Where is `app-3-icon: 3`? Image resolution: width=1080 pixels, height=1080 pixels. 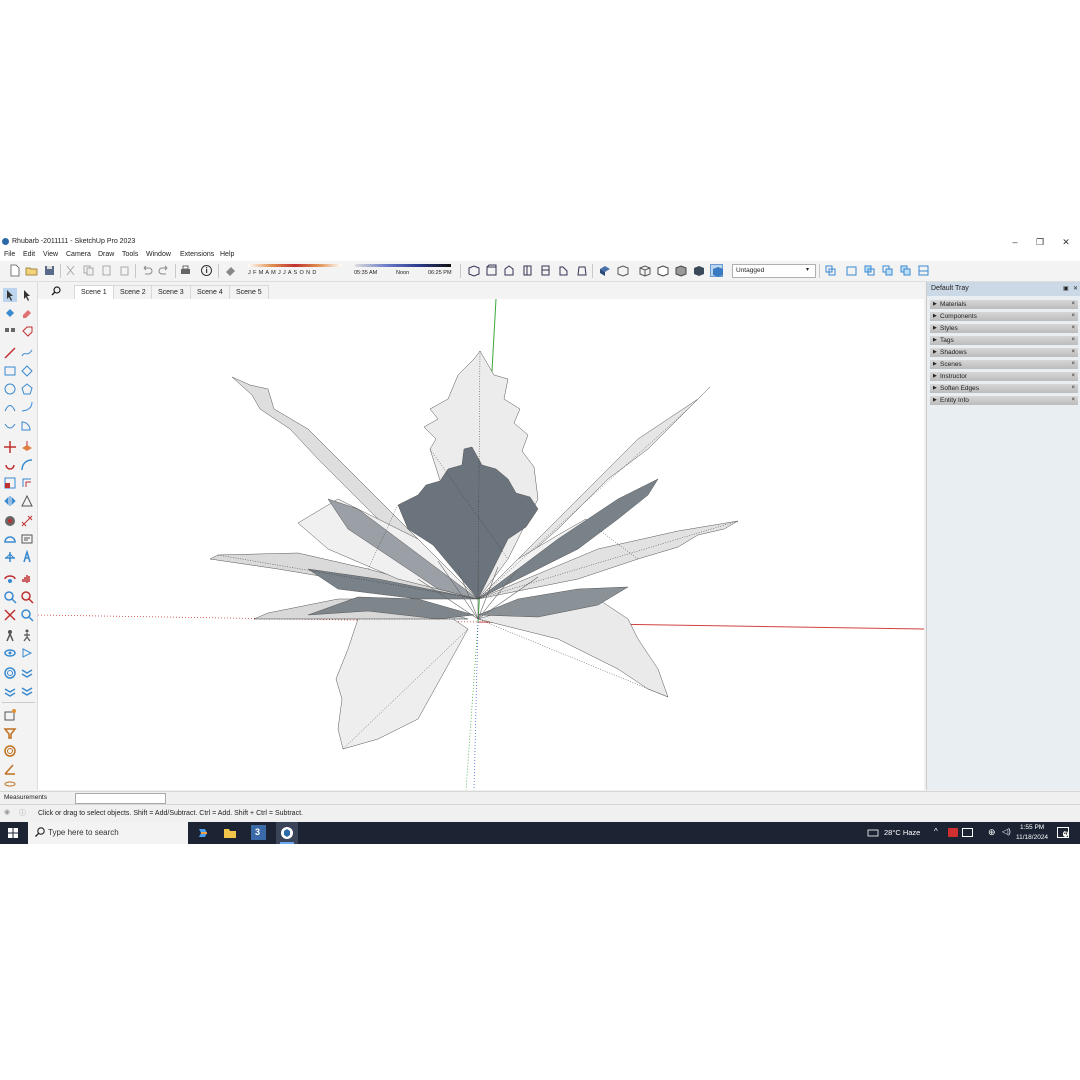 app-3-icon: 3 is located at coordinates (258, 832).